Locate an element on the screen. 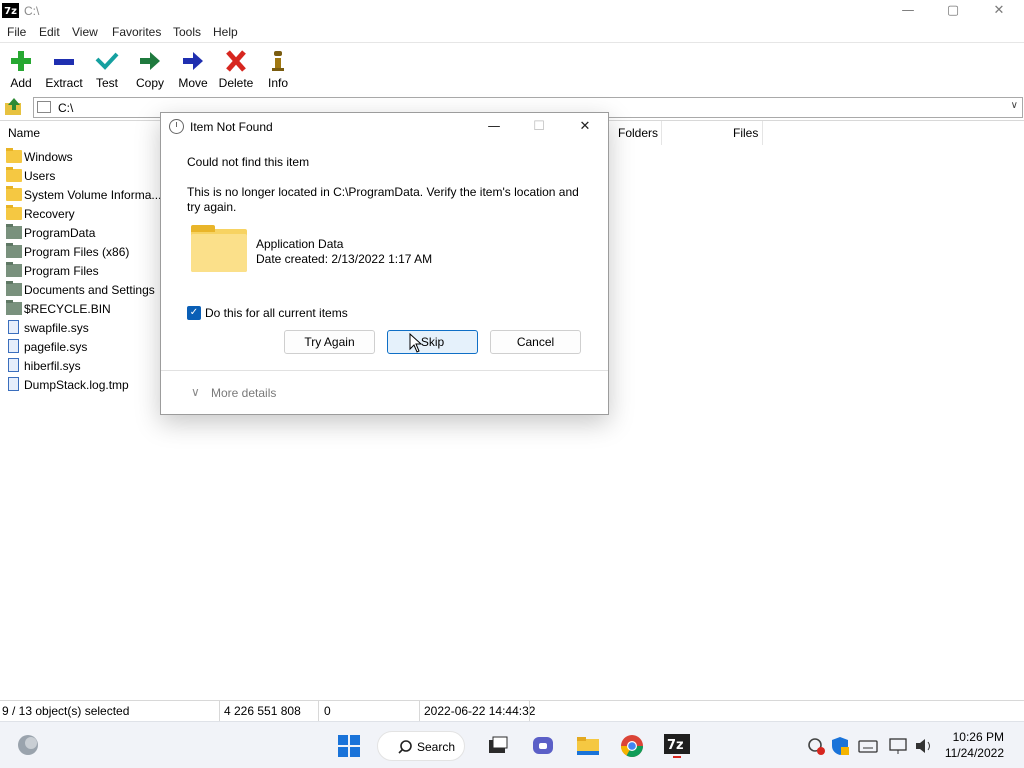 The width and height of the screenshot is (1024, 768). extract-label: Extract is located at coordinates (64, 83).